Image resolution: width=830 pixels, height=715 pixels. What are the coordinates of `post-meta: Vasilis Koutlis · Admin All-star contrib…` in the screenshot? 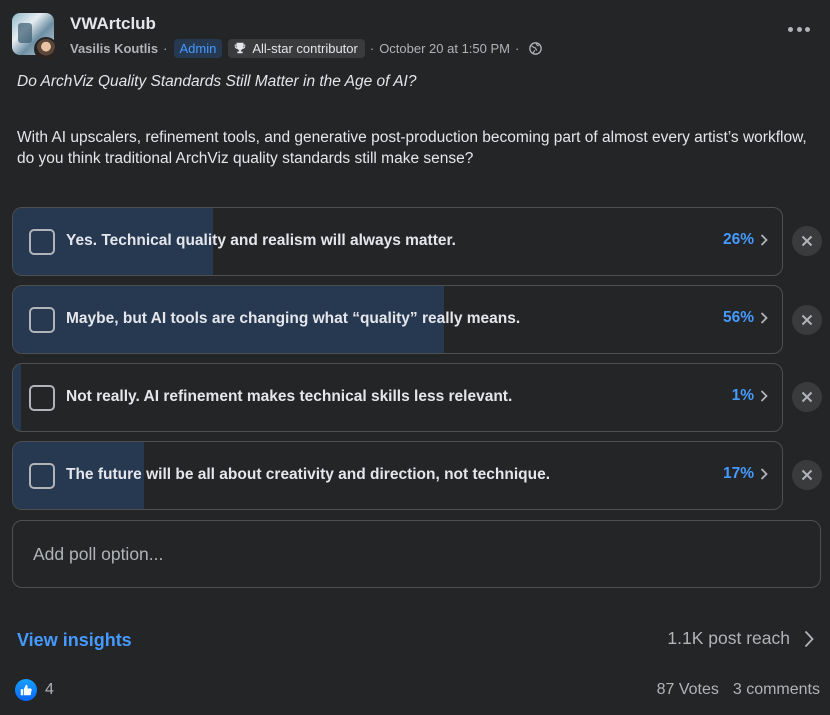 It's located at (306, 48).